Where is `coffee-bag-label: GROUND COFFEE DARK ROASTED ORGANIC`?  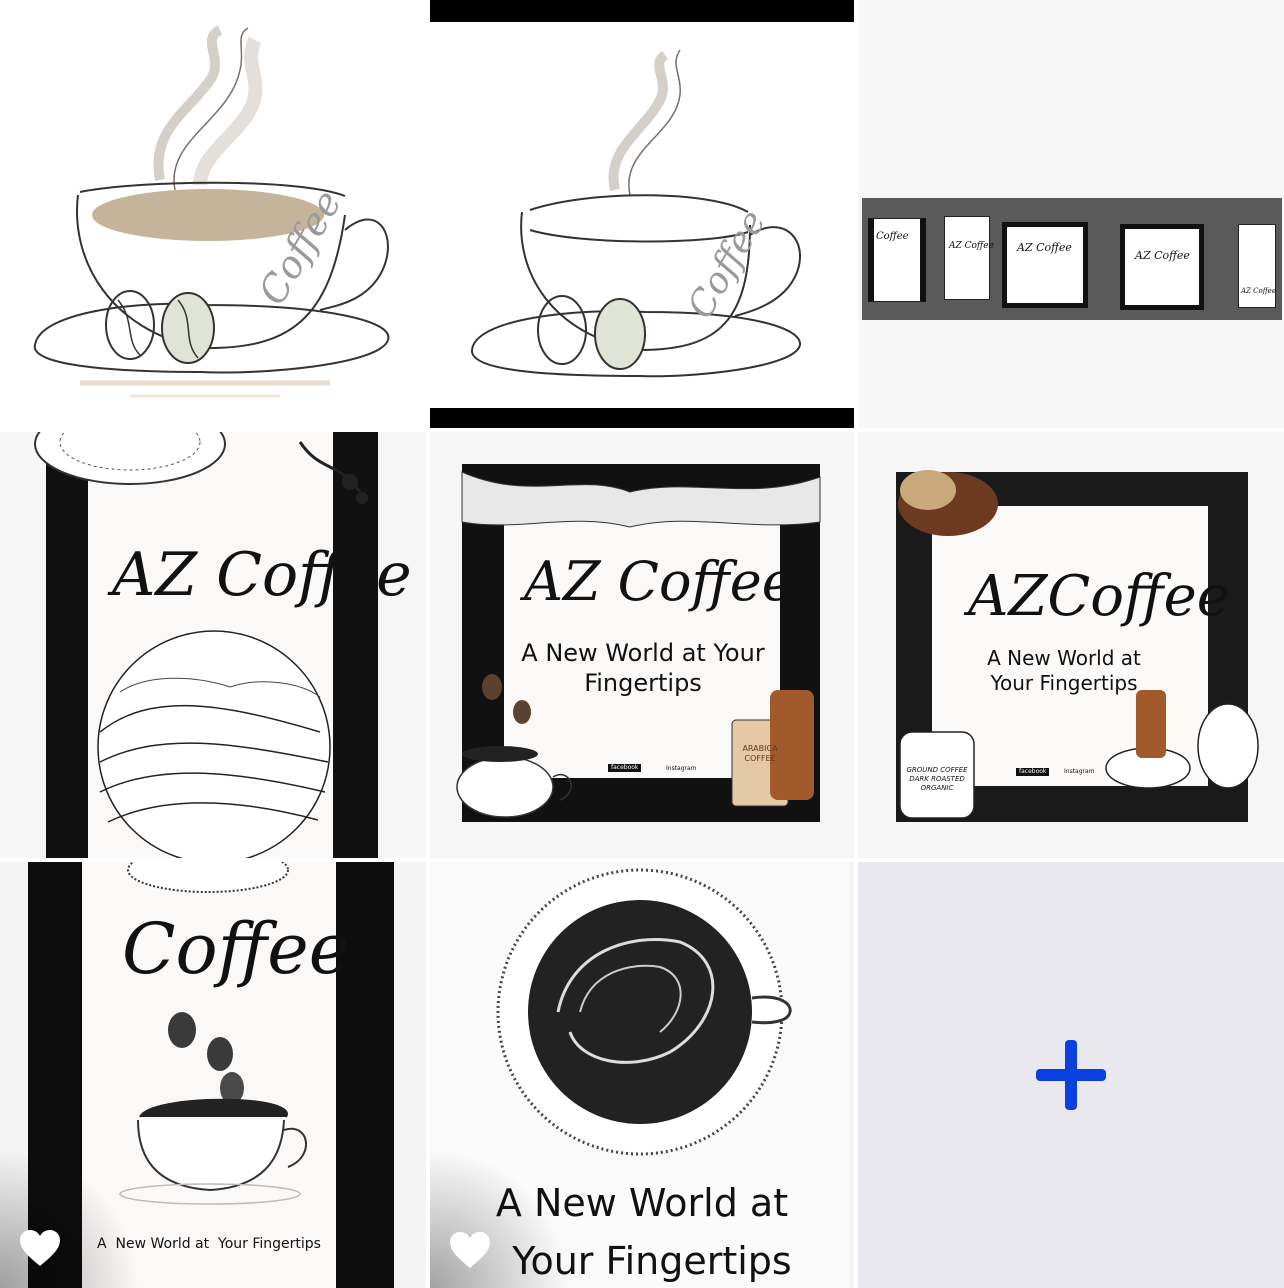 coffee-bag-label: GROUND COFFEE DARK ROASTED ORGANIC is located at coordinates (937, 779).